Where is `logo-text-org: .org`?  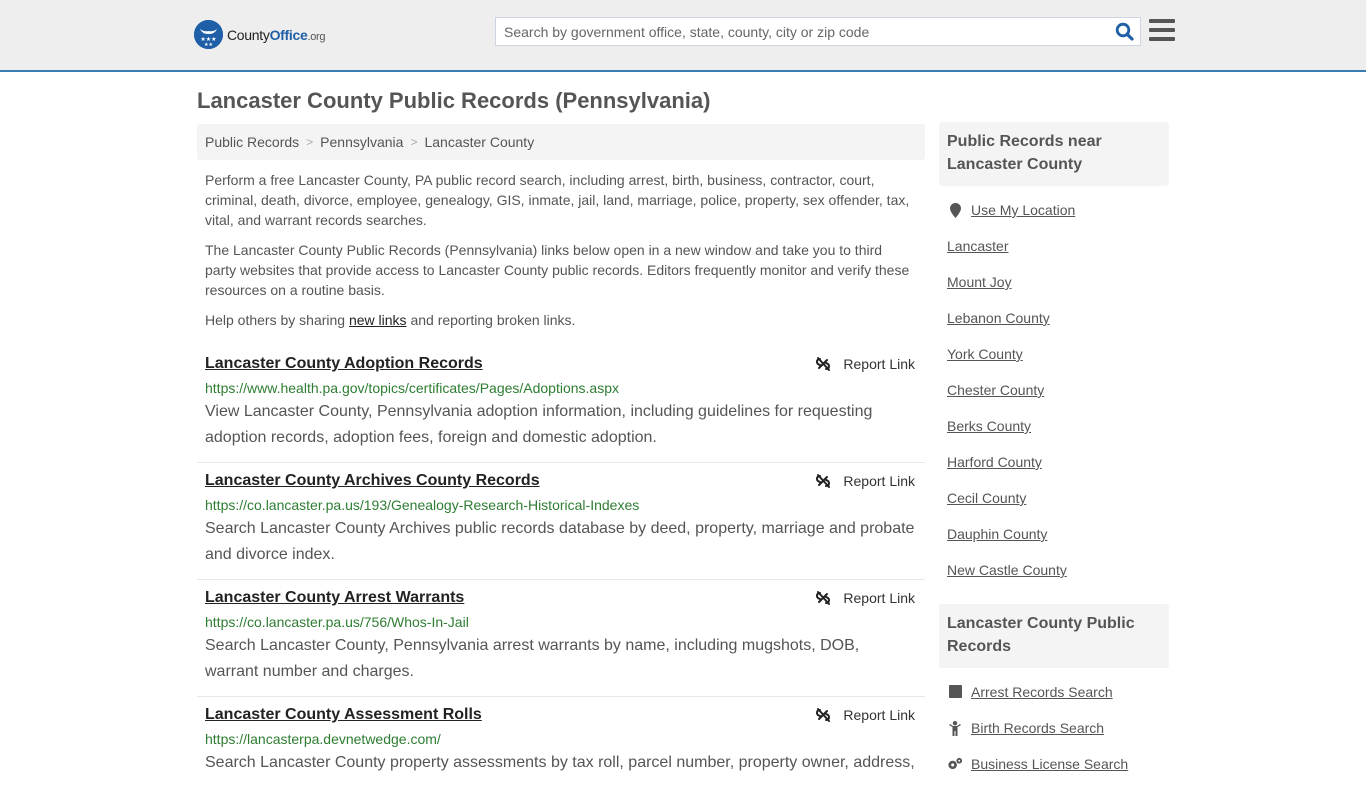 logo-text-org: .org is located at coordinates (316, 36).